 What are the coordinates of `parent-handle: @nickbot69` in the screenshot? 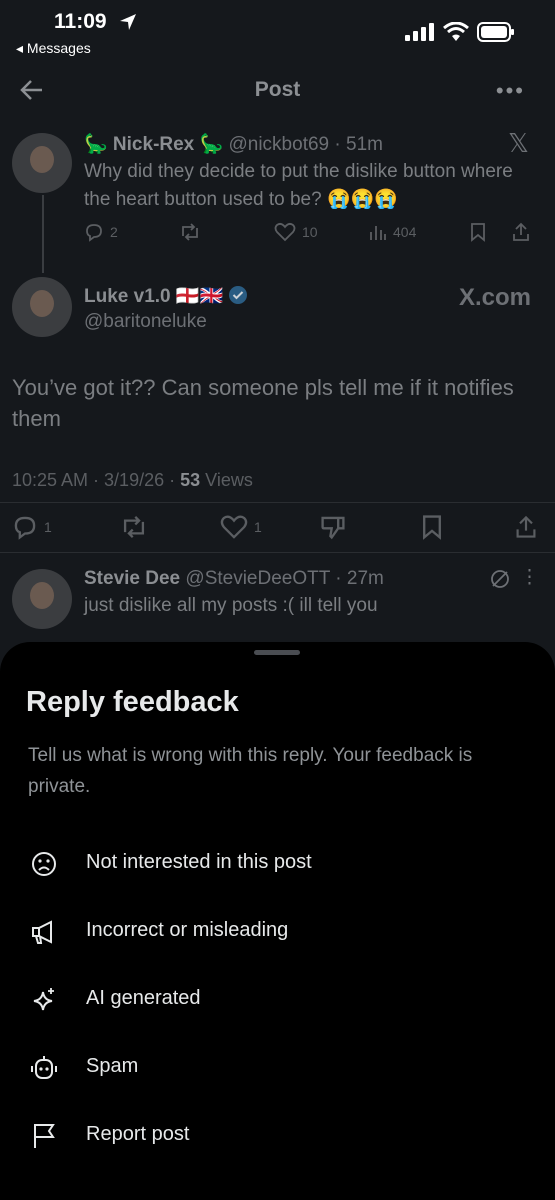 It's located at (278, 144).